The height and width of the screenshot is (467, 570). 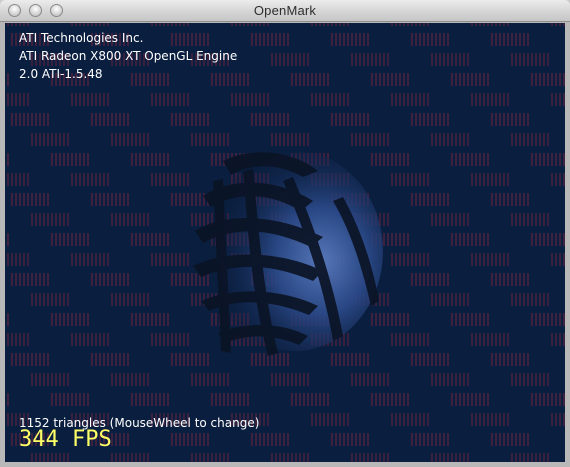 I want to click on title-bar: OpenMark, so click(x=285, y=11).